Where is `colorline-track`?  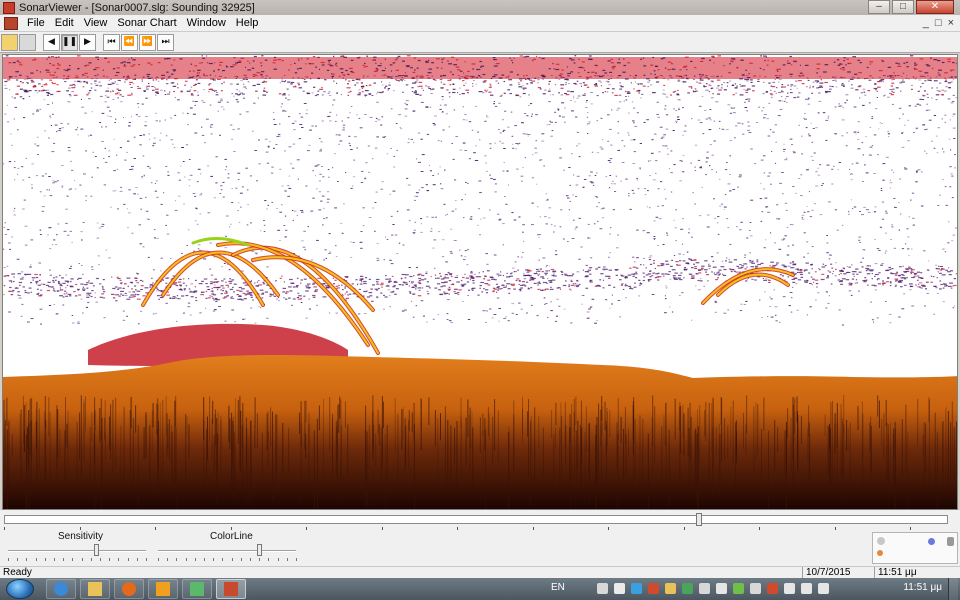
colorline-track is located at coordinates (227, 551).